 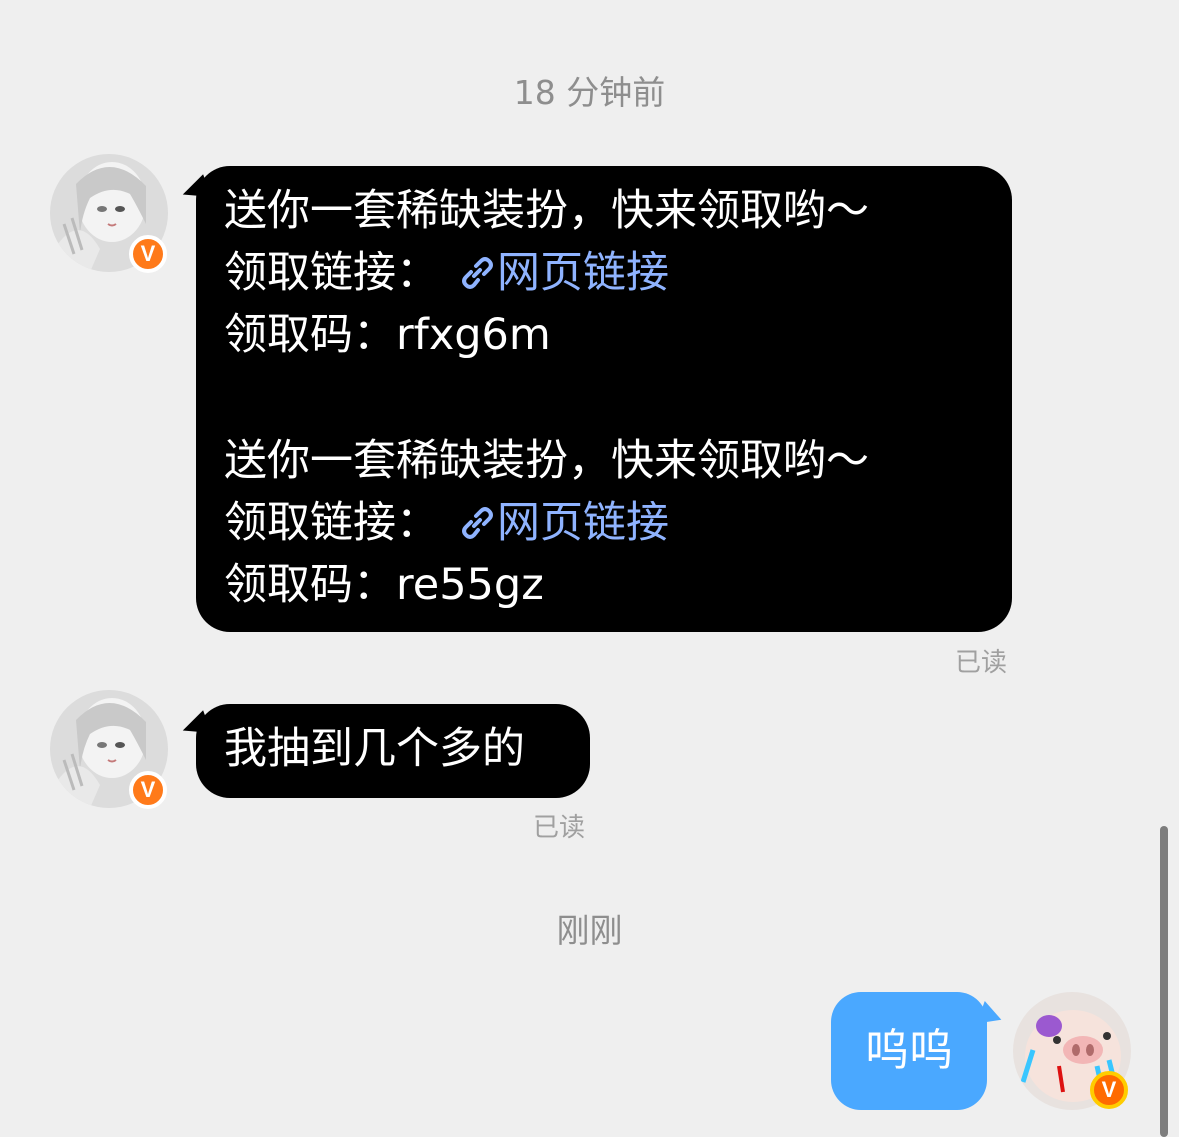 I want to click on gift-text-1: 送你一套稀缺装扮，快来领取哟～, so click(x=546, y=211).